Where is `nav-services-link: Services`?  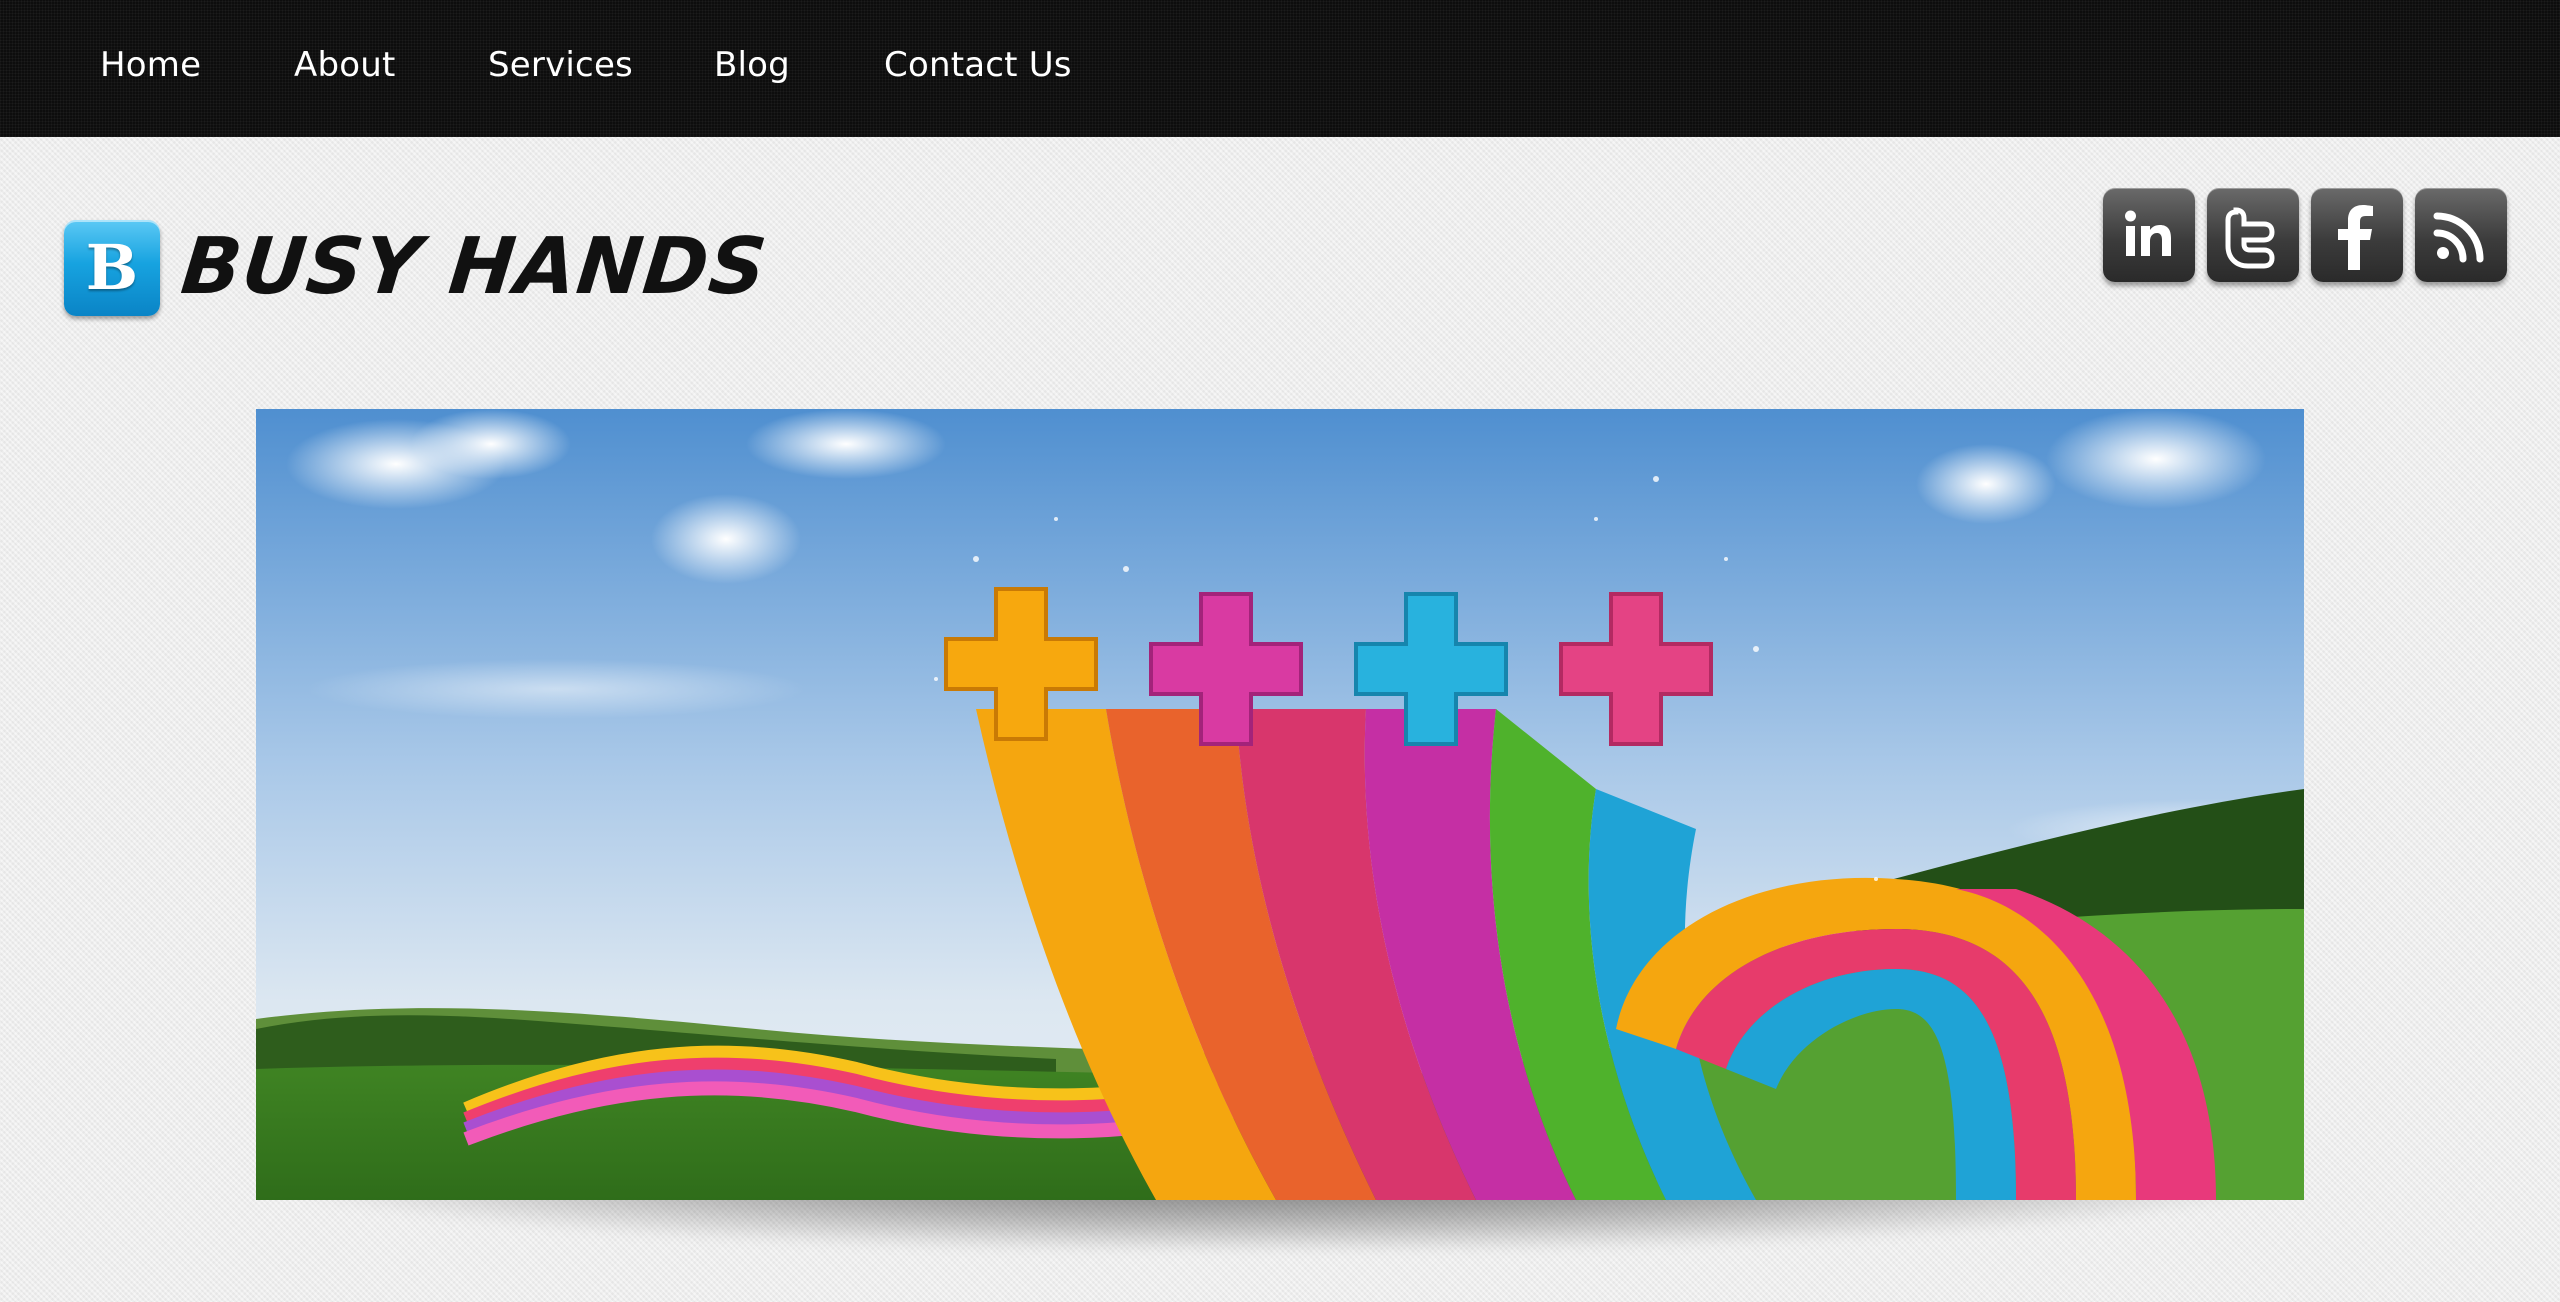
nav-services-link: Services is located at coordinates (560, 65).